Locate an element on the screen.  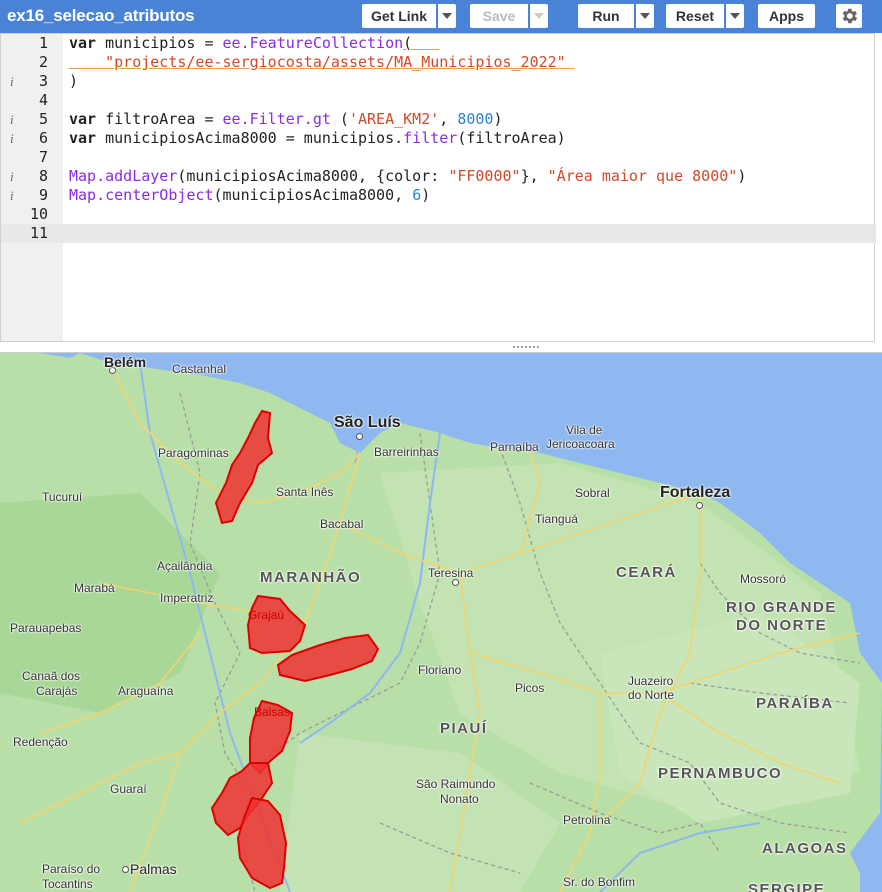
run-dropdown is located at coordinates (645, 16).